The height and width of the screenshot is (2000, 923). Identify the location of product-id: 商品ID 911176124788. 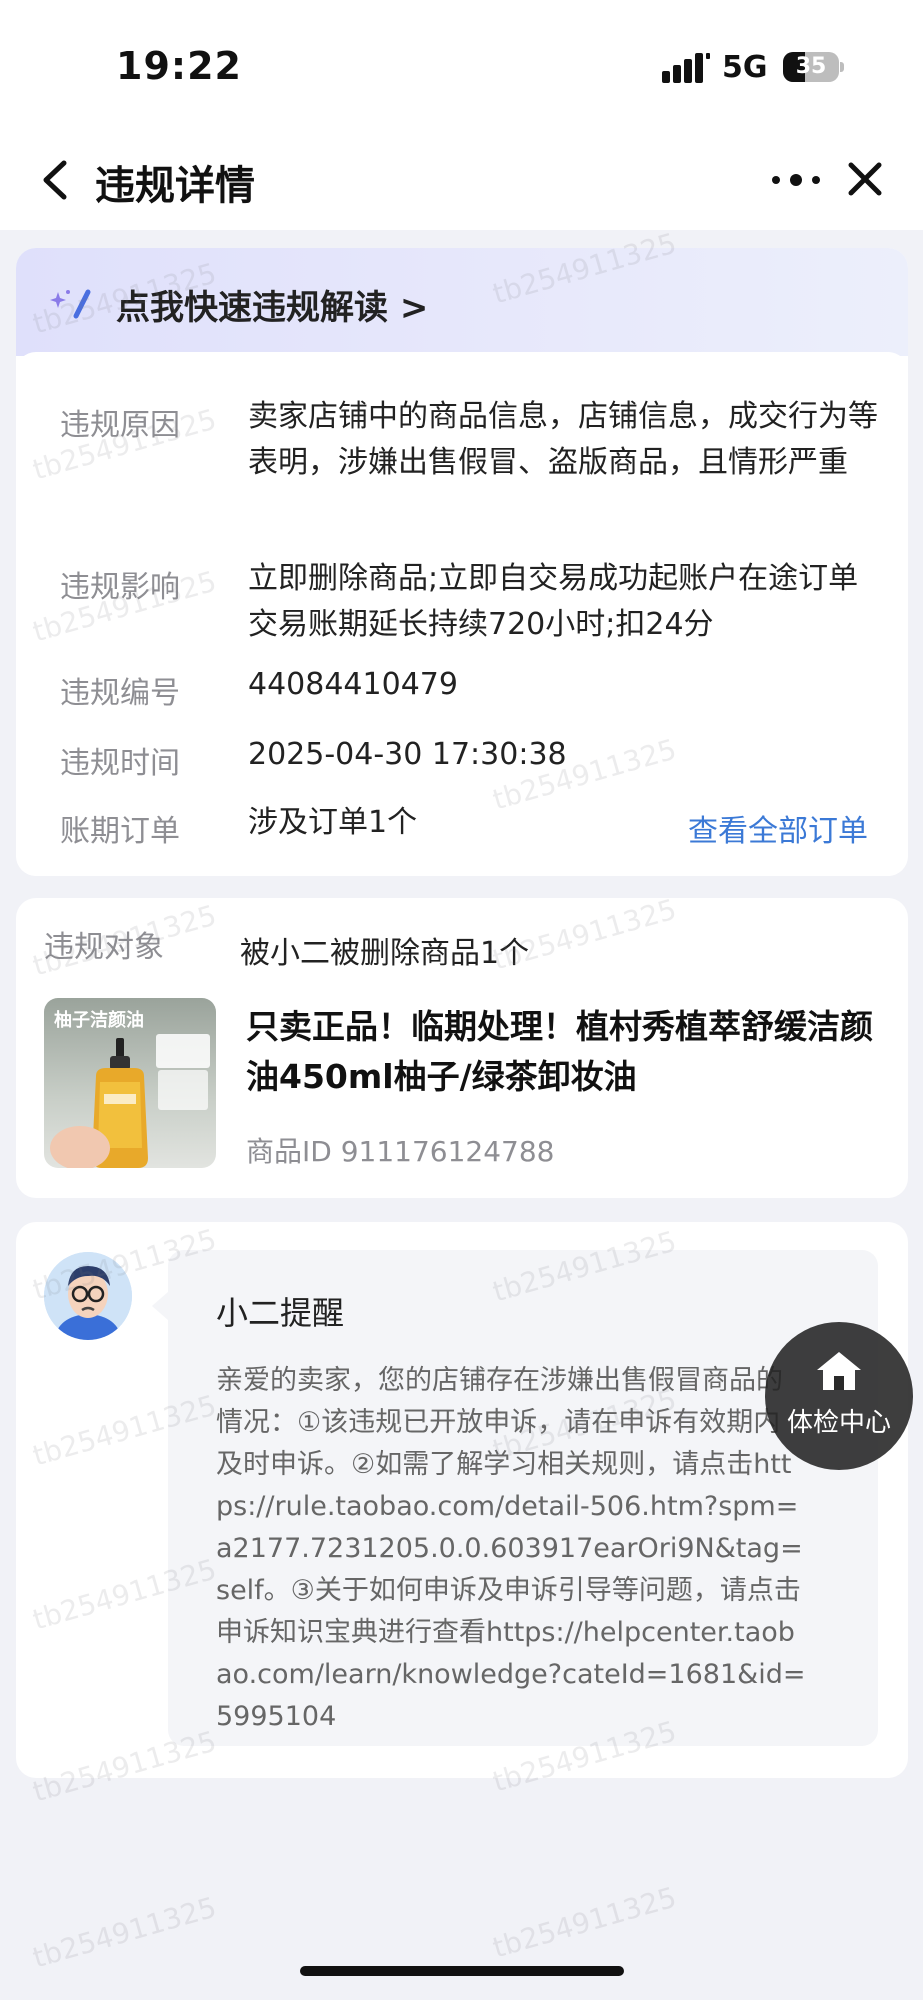
(400, 1151).